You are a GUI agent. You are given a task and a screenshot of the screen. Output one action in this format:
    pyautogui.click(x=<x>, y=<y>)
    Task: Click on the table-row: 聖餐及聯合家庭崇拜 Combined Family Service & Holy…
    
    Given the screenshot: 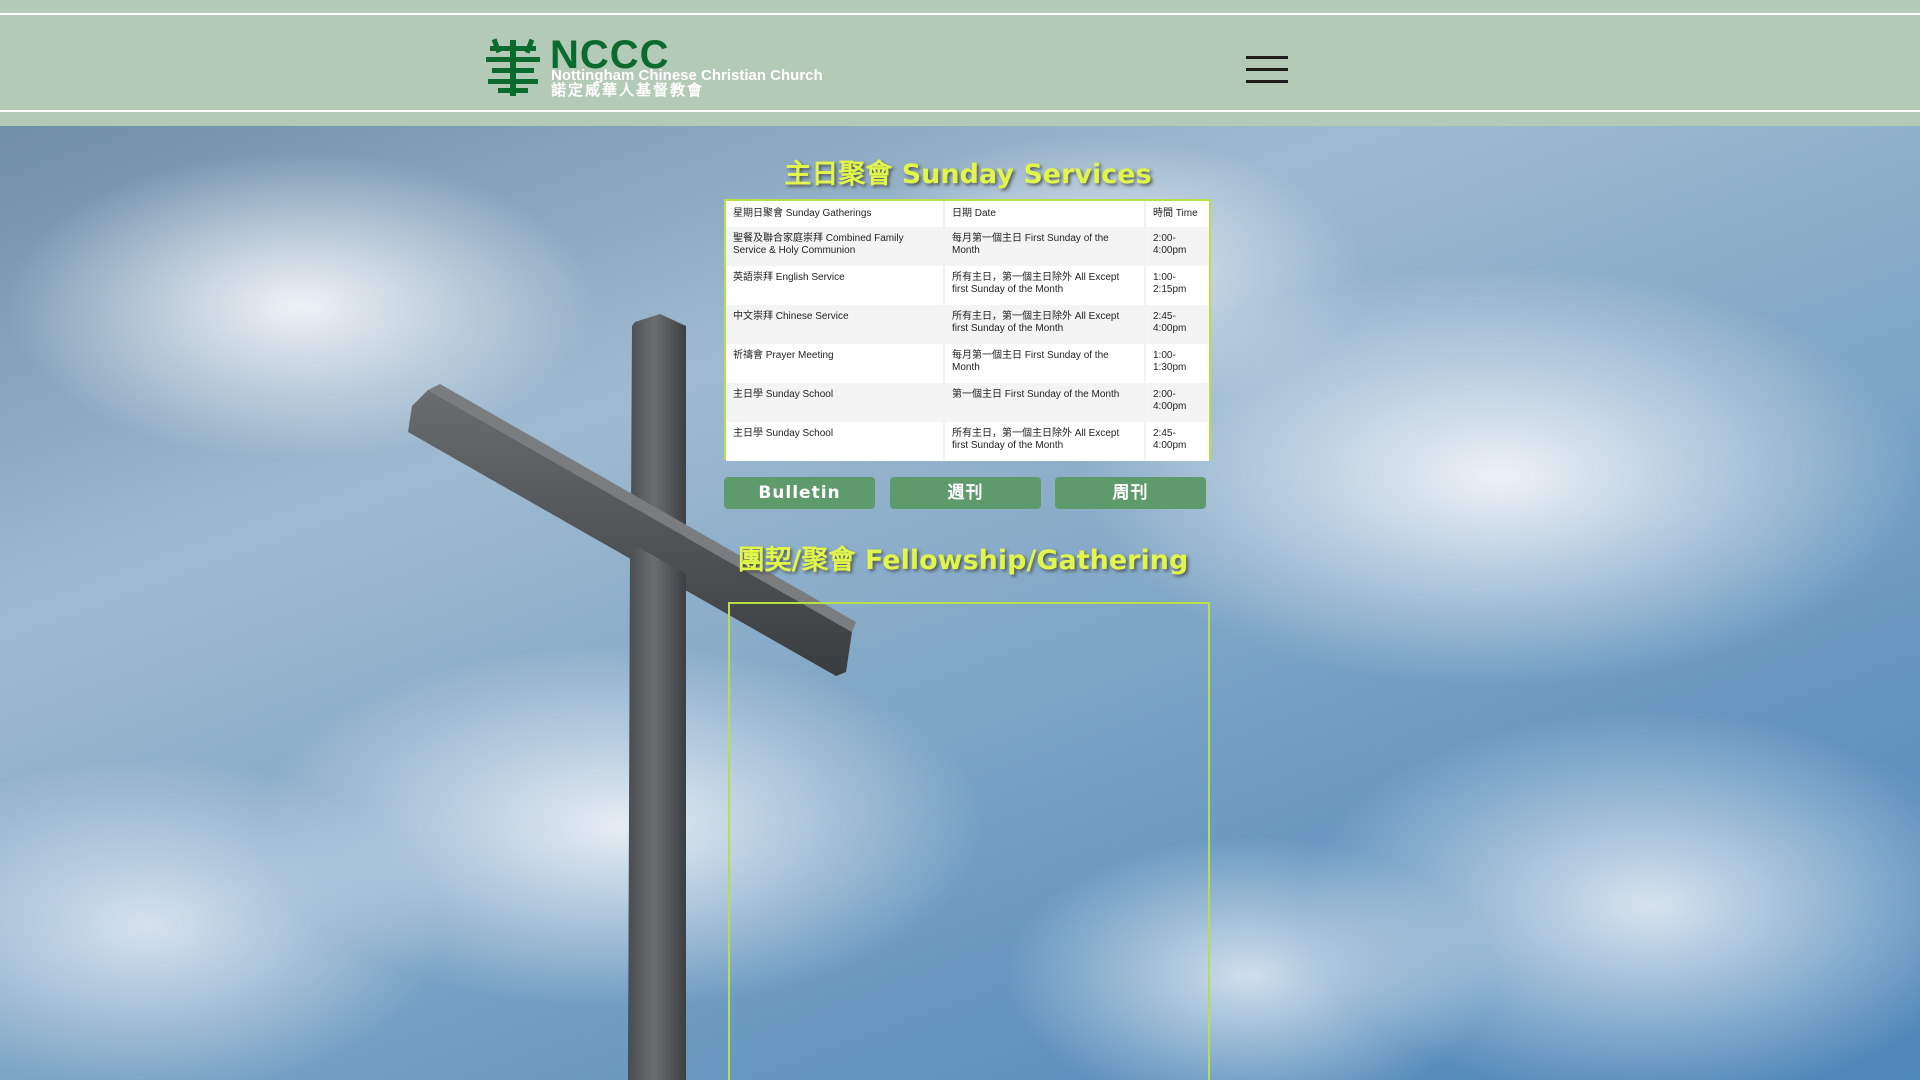 What is the action you would take?
    pyautogui.click(x=967, y=246)
    